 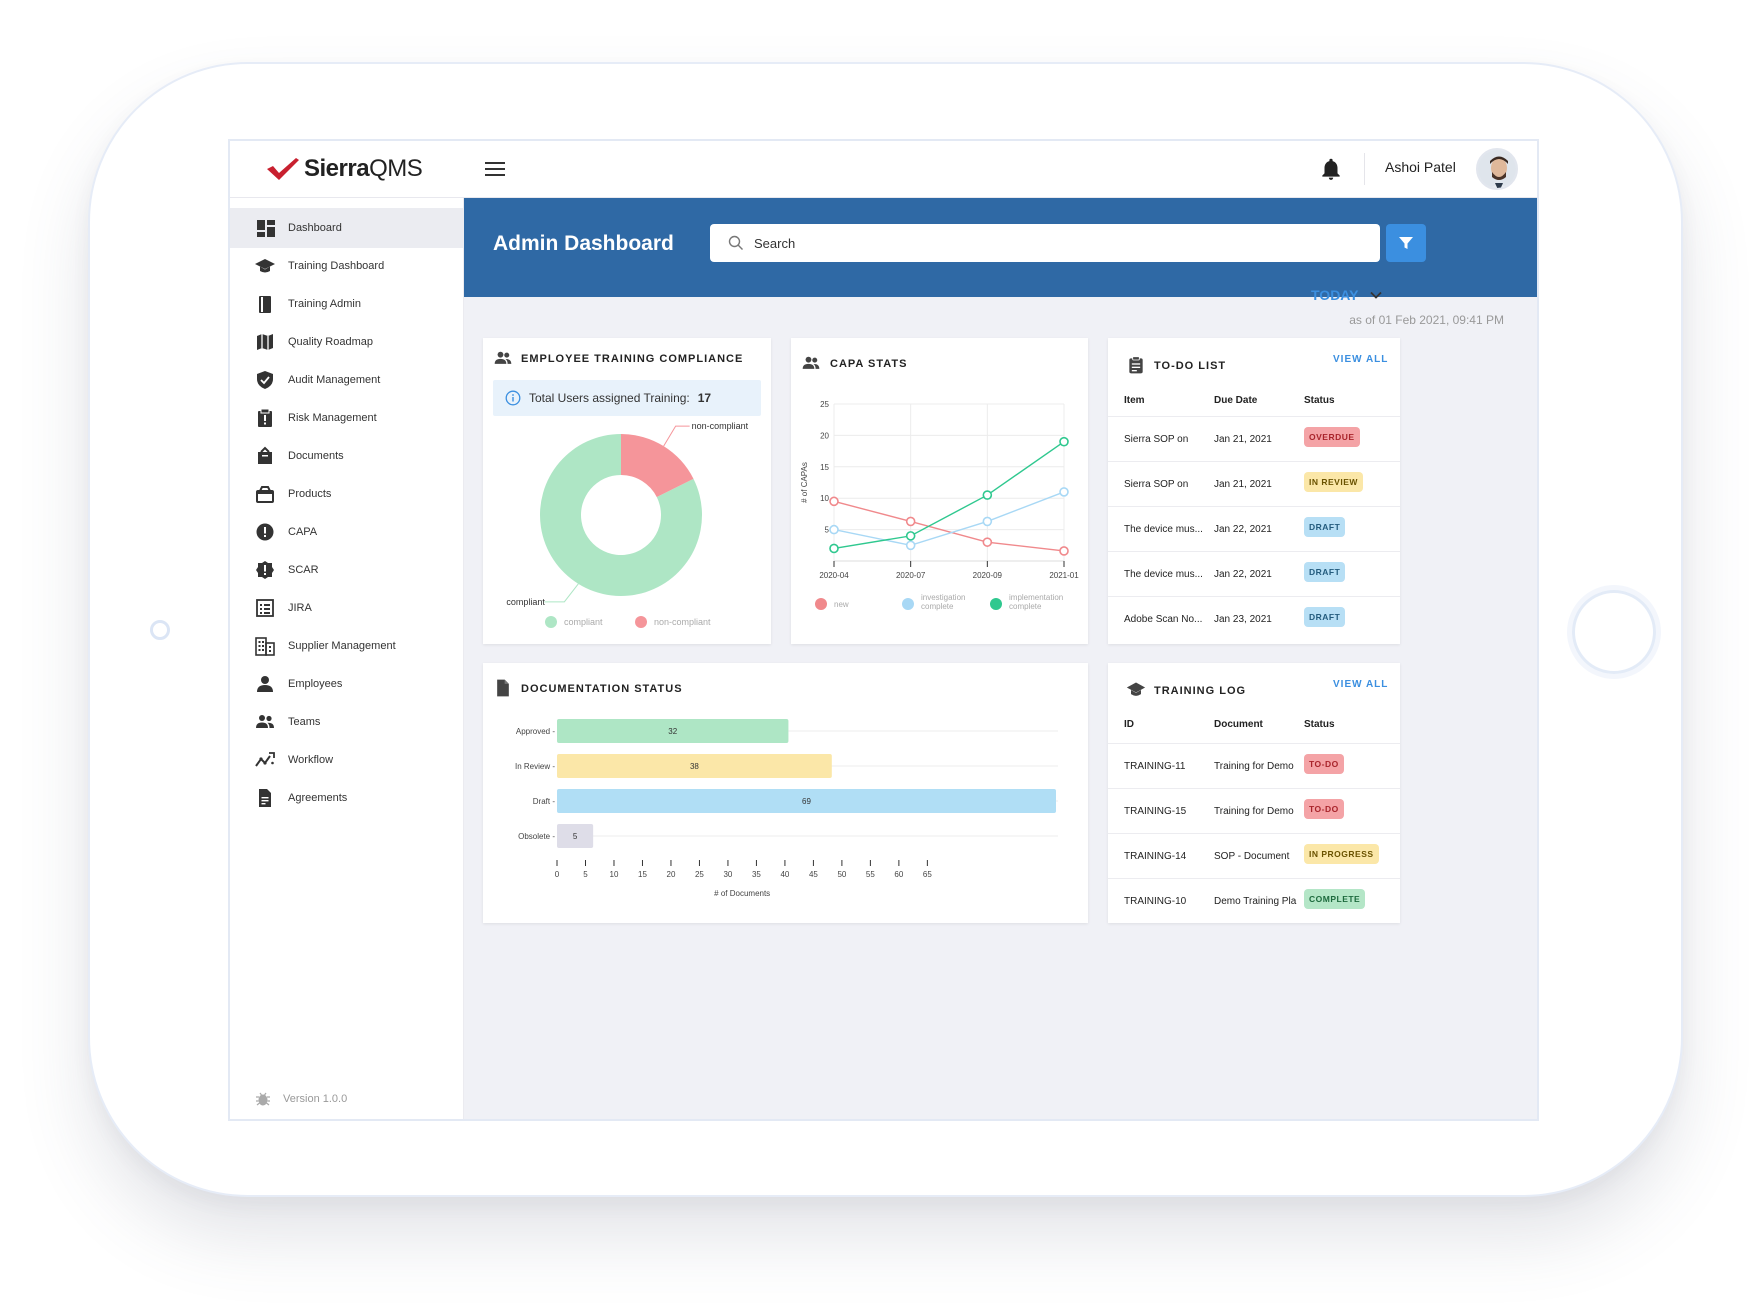 I want to click on legend-label: implementation, so click(x=1036, y=597).